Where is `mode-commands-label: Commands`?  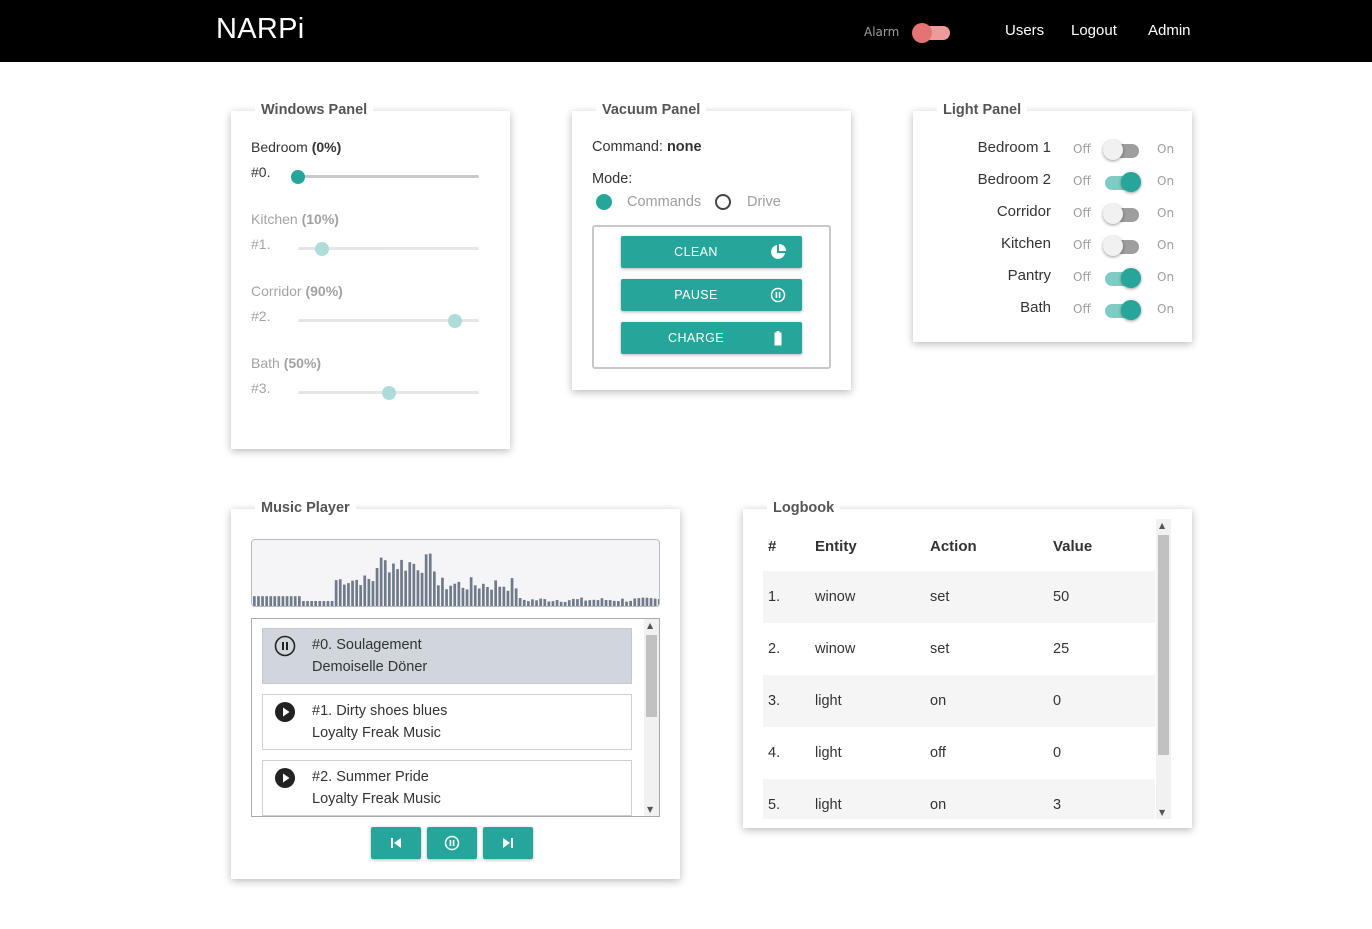 mode-commands-label: Commands is located at coordinates (664, 202).